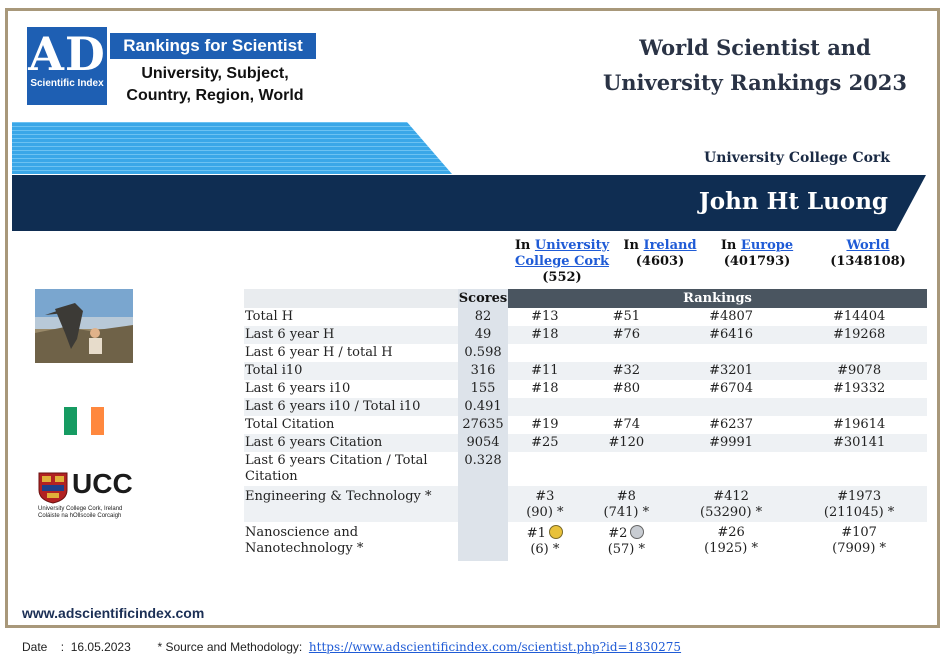 This screenshot has height=663, width=951. I want to click on title-line-1: World Scientist and, so click(755, 47).